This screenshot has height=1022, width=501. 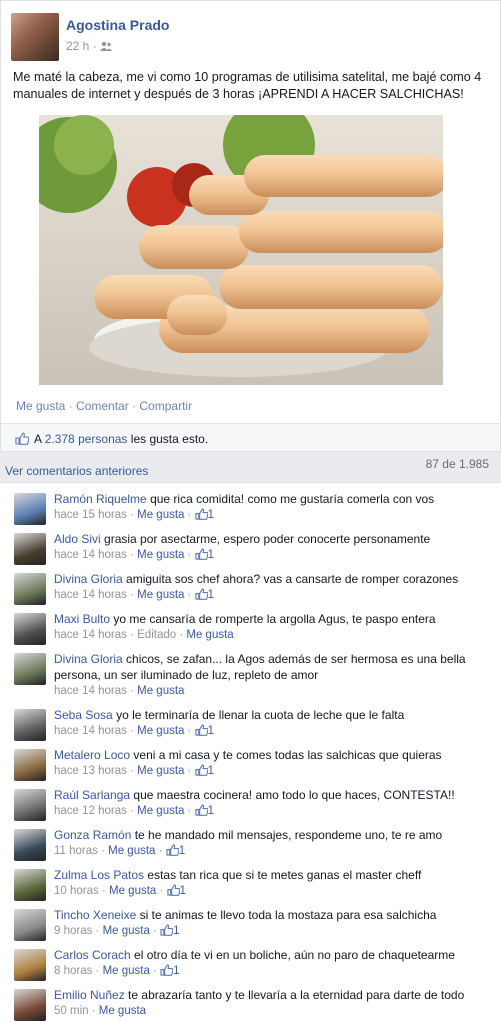 What do you see at coordinates (165, 406) in the screenshot?
I see `share-button: Compartir` at bounding box center [165, 406].